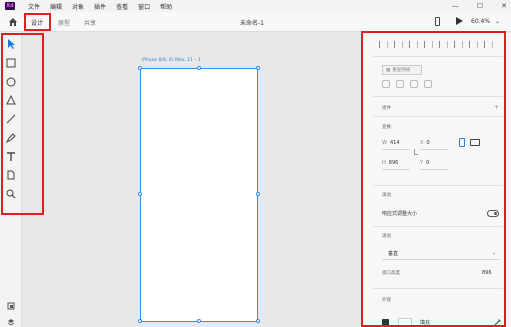  What do you see at coordinates (37, 22) in the screenshot?
I see `highlight-box-design-tab` at bounding box center [37, 22].